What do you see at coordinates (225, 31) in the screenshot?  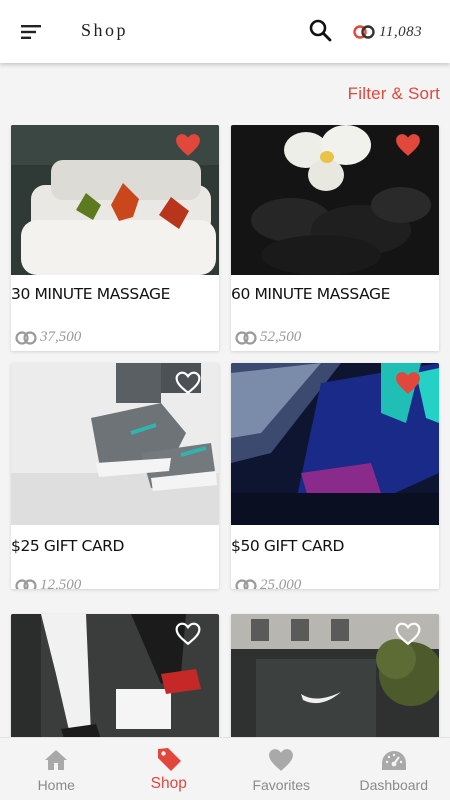 I see `app-bar: Shop 11,083` at bounding box center [225, 31].